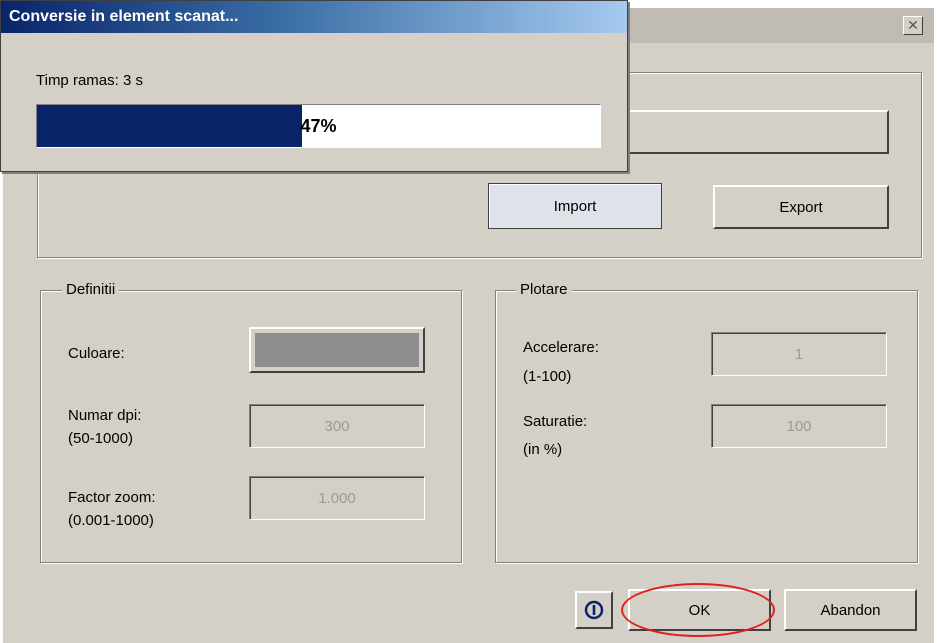  Describe the element at coordinates (96, 353) in the screenshot. I see `culoare-label: Culoare:` at that location.